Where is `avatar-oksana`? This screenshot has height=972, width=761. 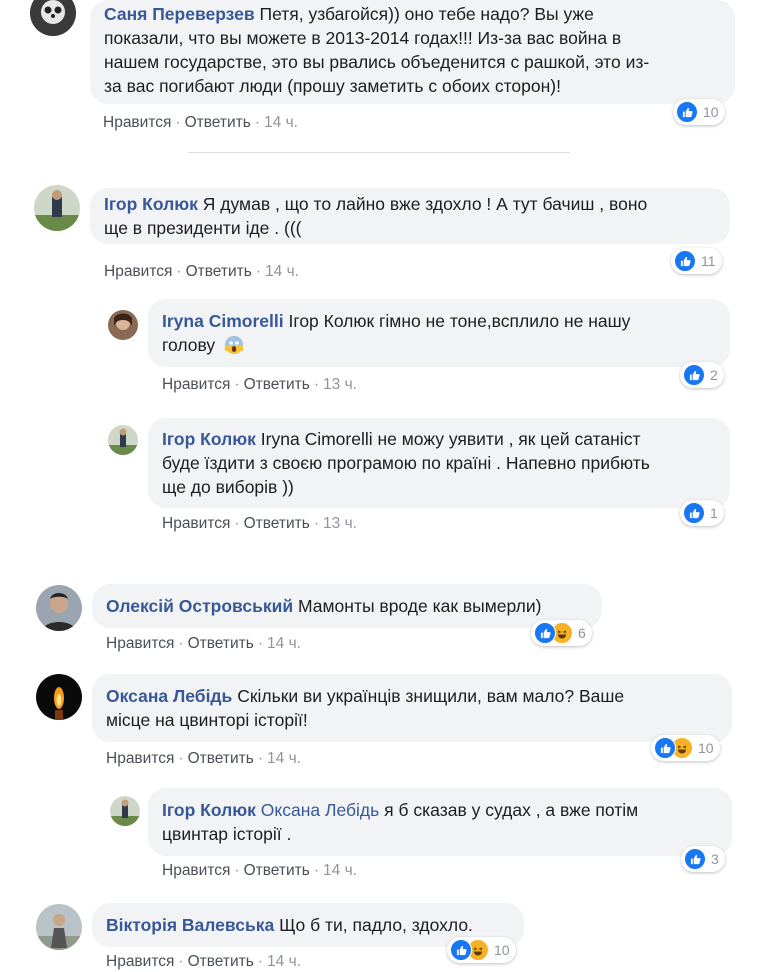
avatar-oksana is located at coordinates (59, 697).